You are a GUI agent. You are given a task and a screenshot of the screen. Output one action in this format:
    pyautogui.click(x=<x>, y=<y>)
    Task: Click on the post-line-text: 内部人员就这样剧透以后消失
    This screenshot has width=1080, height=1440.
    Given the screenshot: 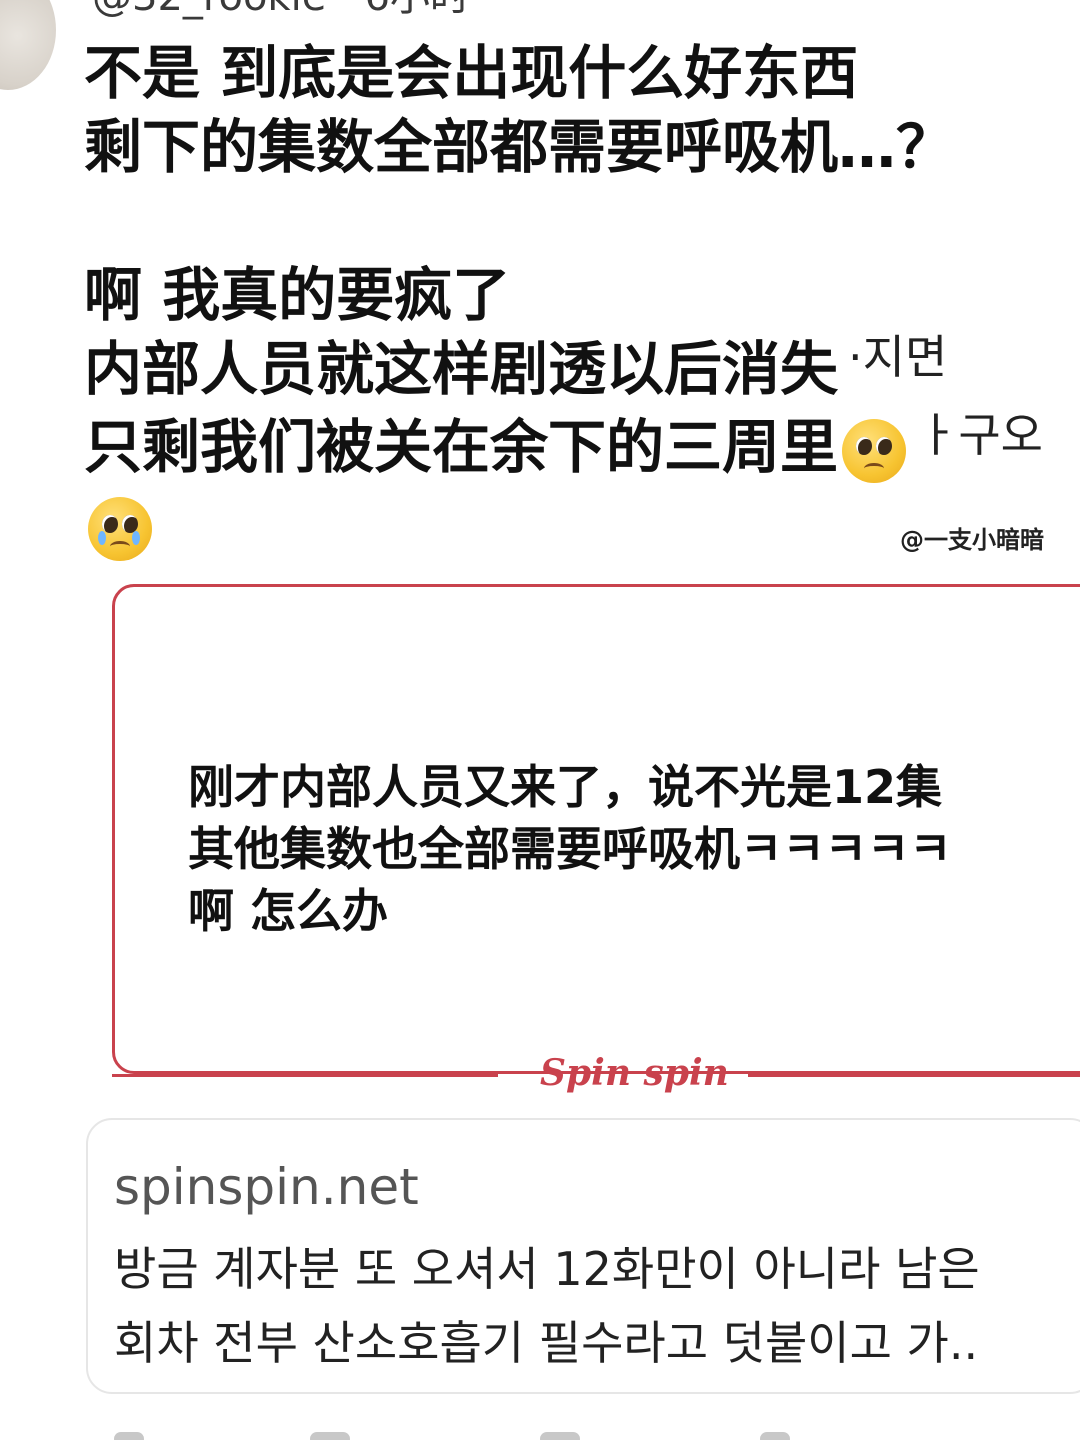 What is the action you would take?
    pyautogui.click(x=461, y=369)
    